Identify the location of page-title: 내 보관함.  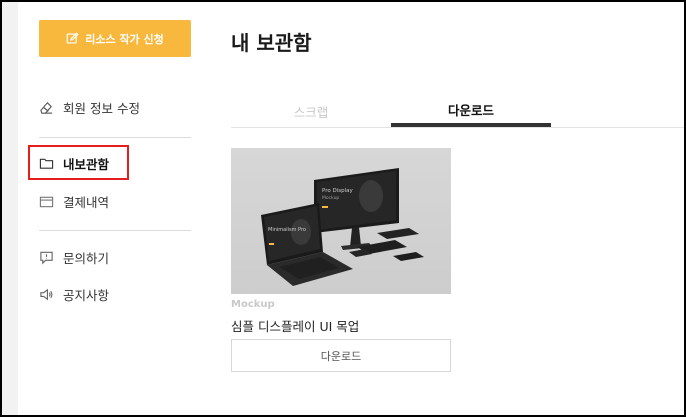
(271, 43).